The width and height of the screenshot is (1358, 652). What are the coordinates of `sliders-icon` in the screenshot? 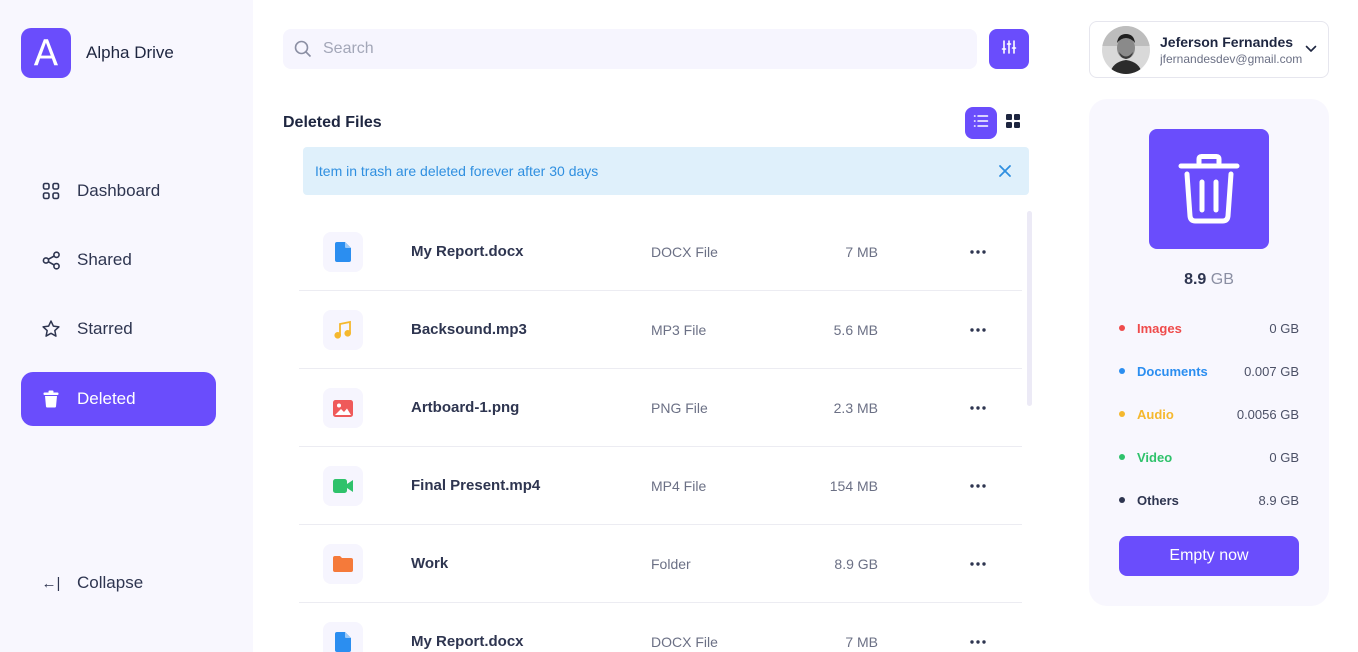 It's located at (1009, 49).